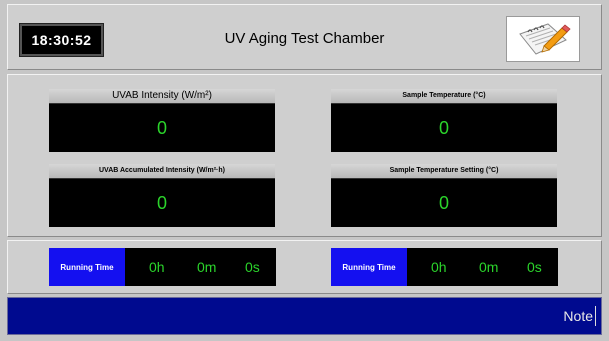 The height and width of the screenshot is (341, 609). I want to click on running-time-timer-2: Running Time 0h 0m 0s, so click(444, 267).